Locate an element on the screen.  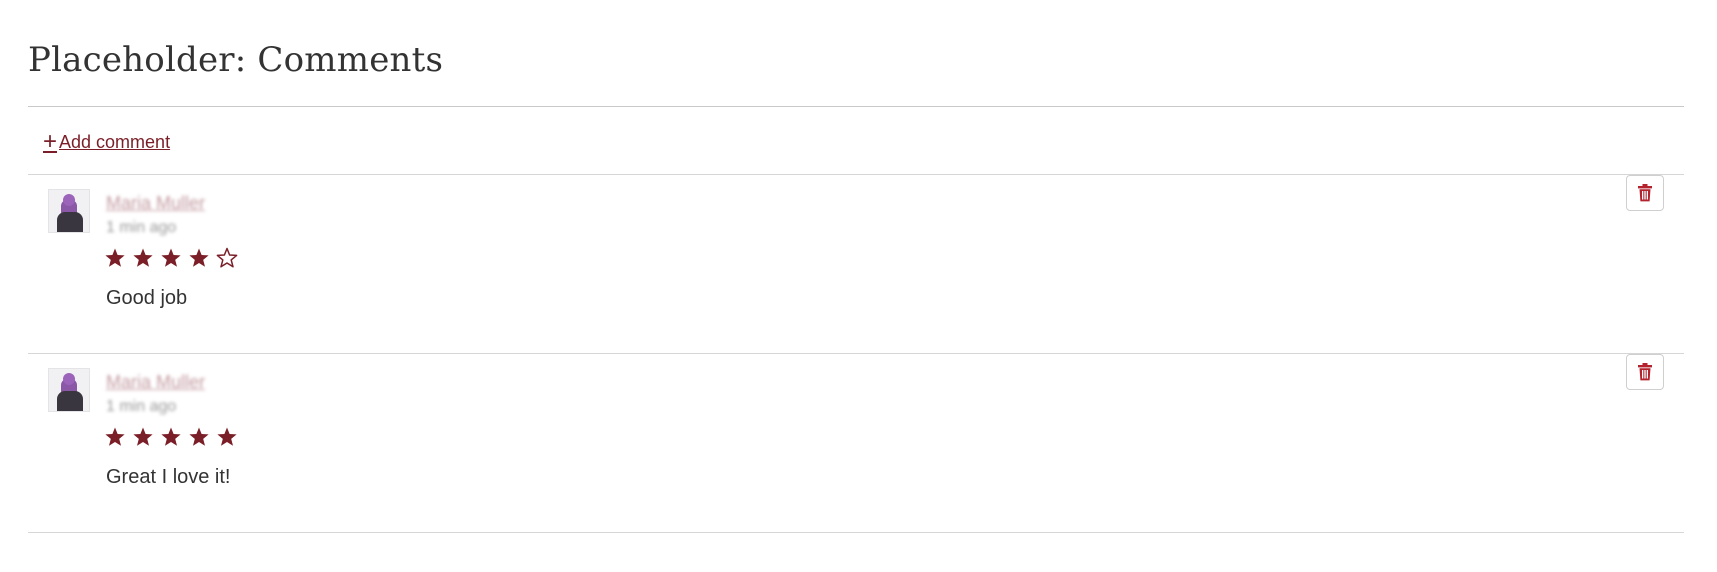
plus-icon: + is located at coordinates (50, 141).